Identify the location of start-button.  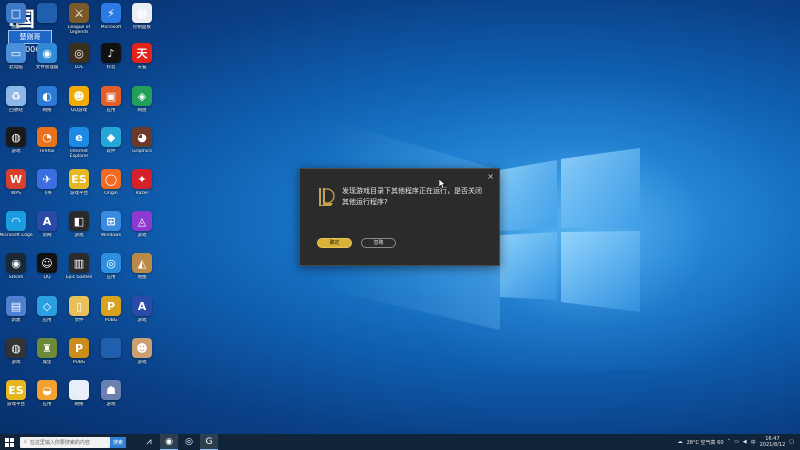
(9, 442).